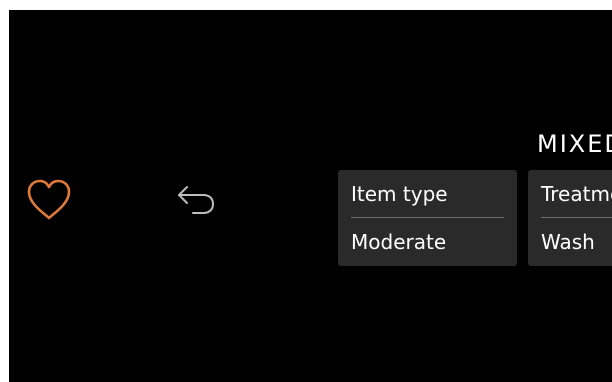  Describe the element at coordinates (399, 242) in the screenshot. I see `setting-value: Moderate` at that location.